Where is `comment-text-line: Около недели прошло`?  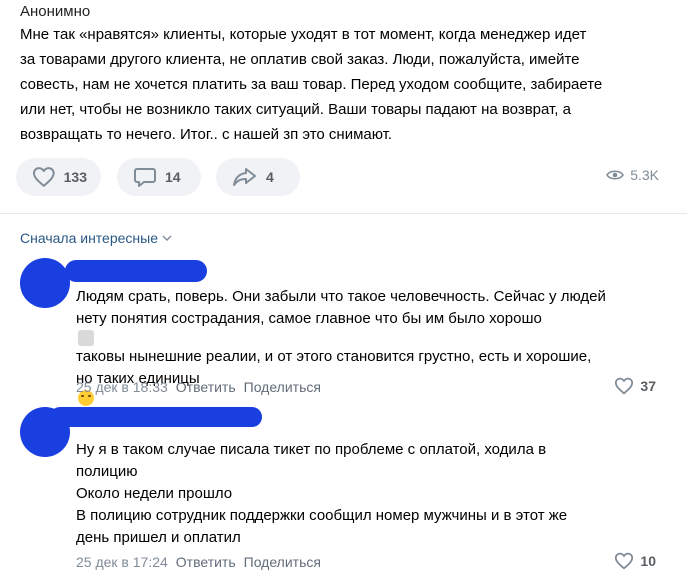
comment-text-line: Около недели прошло is located at coordinates (154, 493).